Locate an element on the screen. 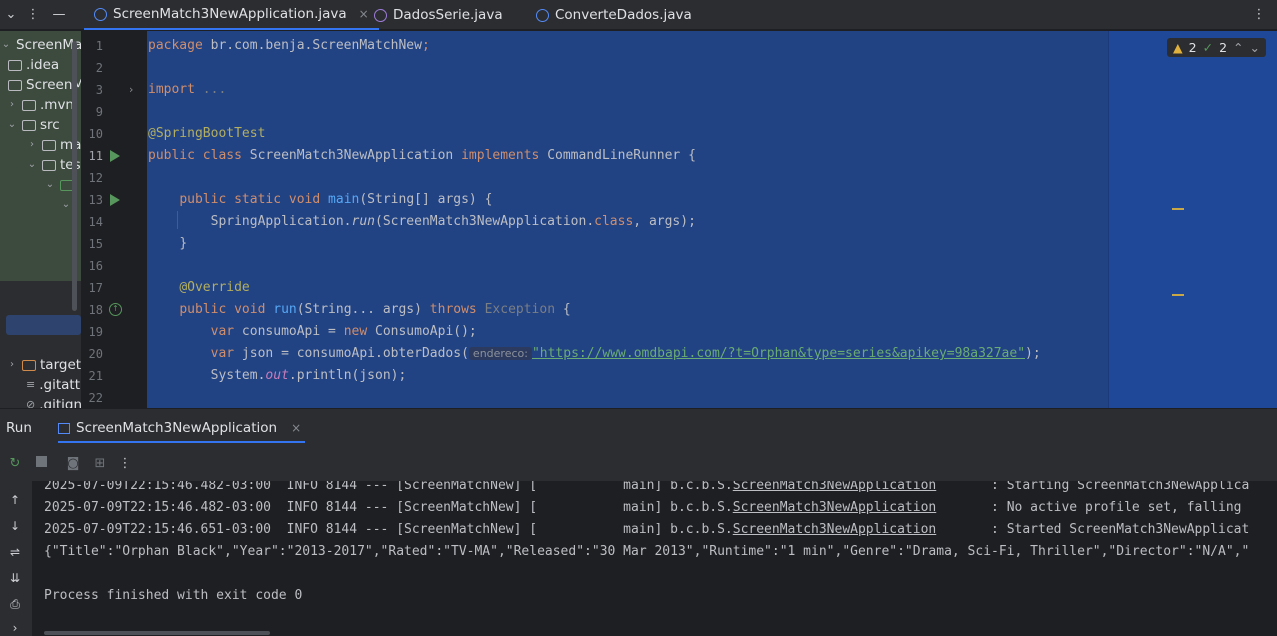 The height and width of the screenshot is (636, 1277). code-line-19: var consumoApi = new ConsumoApi(); is located at coordinates (343, 331).